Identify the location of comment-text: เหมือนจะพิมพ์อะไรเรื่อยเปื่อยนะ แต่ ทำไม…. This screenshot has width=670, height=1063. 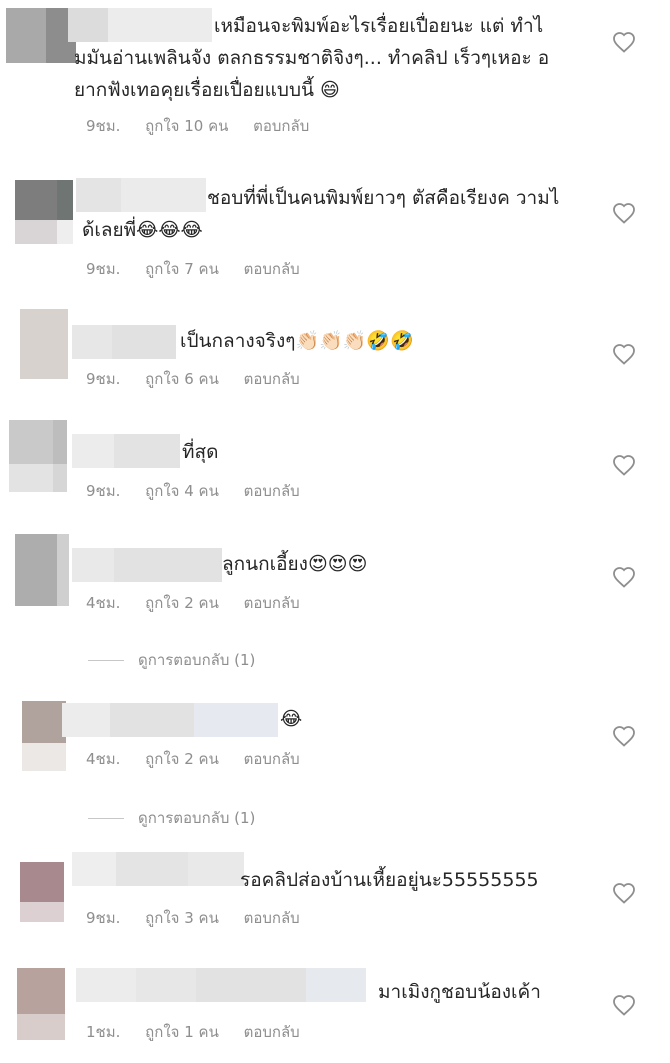
(312, 58).